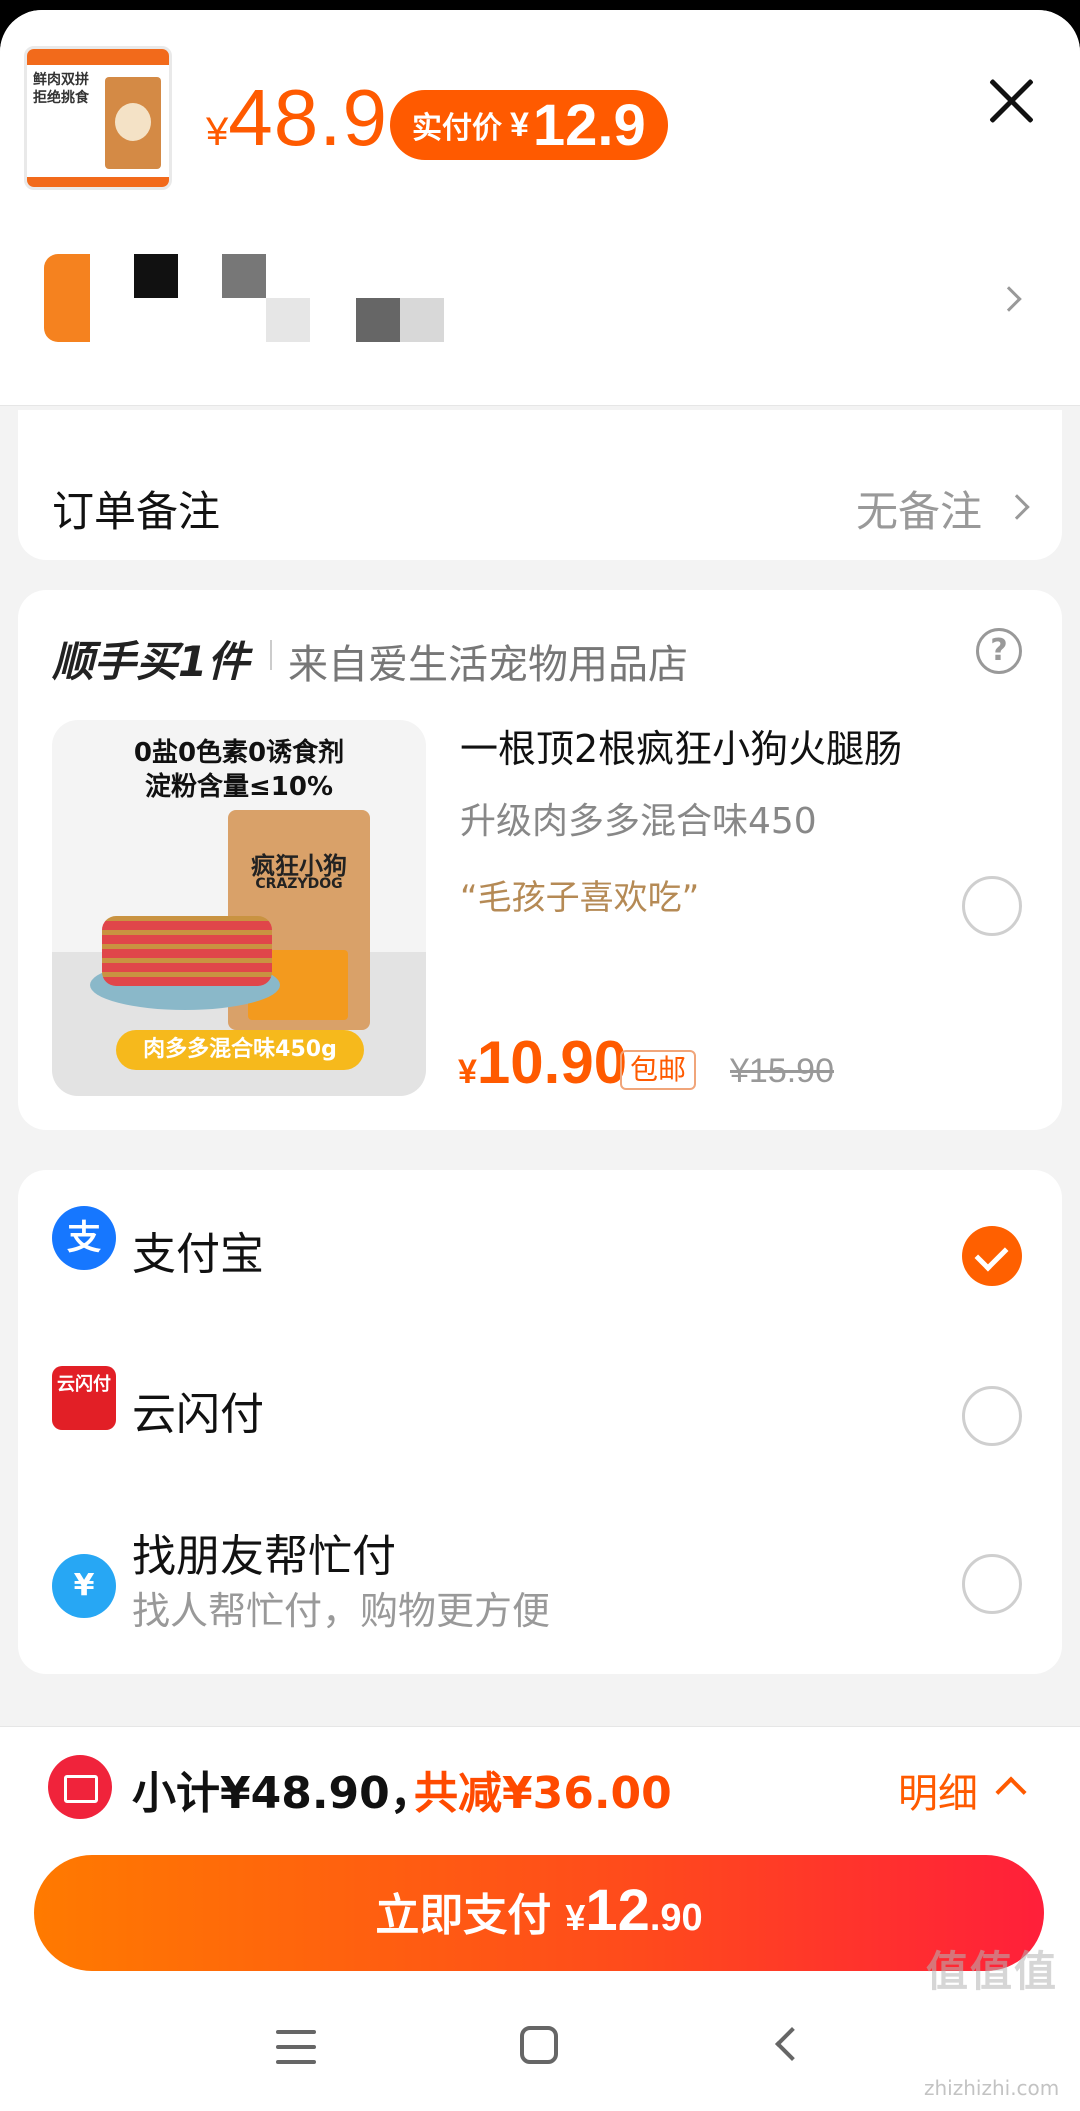 The height and width of the screenshot is (2111, 1080). Describe the element at coordinates (999, 651) in the screenshot. I see `help-icon: ?` at that location.